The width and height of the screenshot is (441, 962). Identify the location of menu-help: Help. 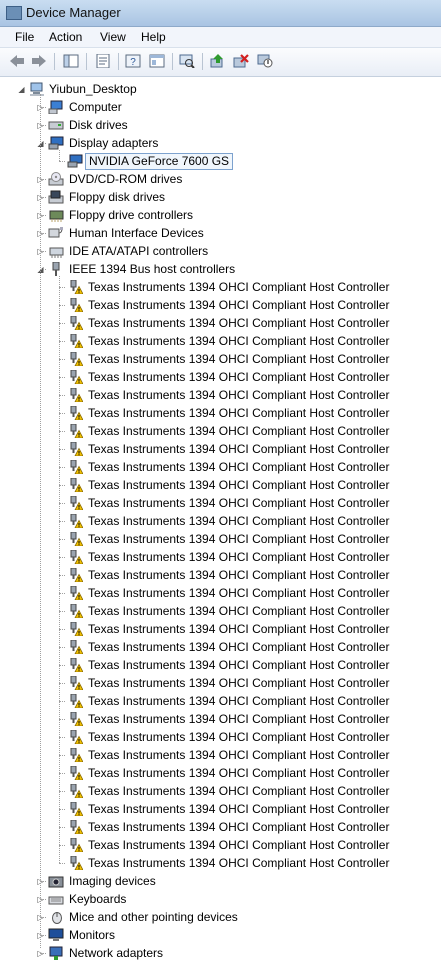
(153, 37).